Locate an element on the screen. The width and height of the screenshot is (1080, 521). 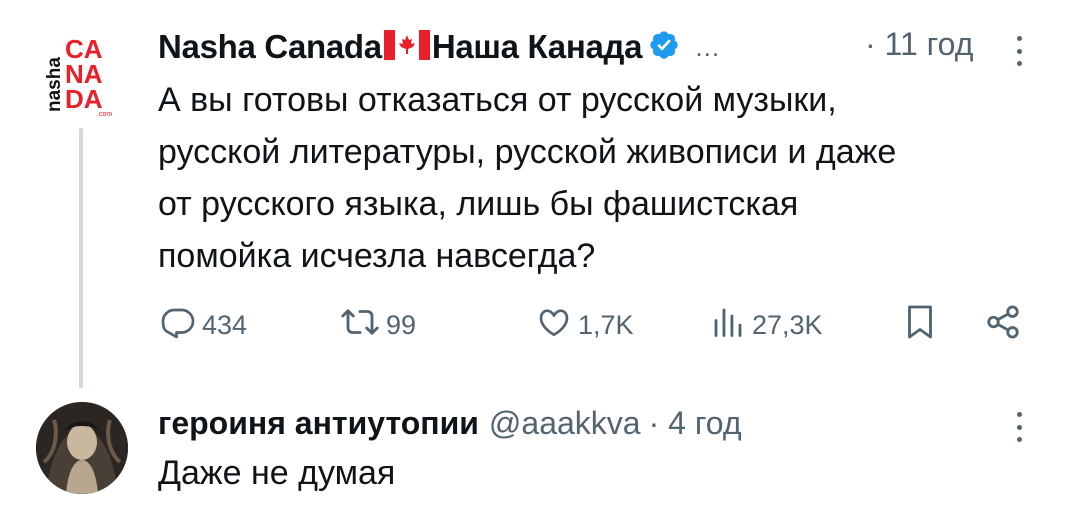
post-action-bar: 434 99 1,7K 27,3K is located at coordinates (598, 325).